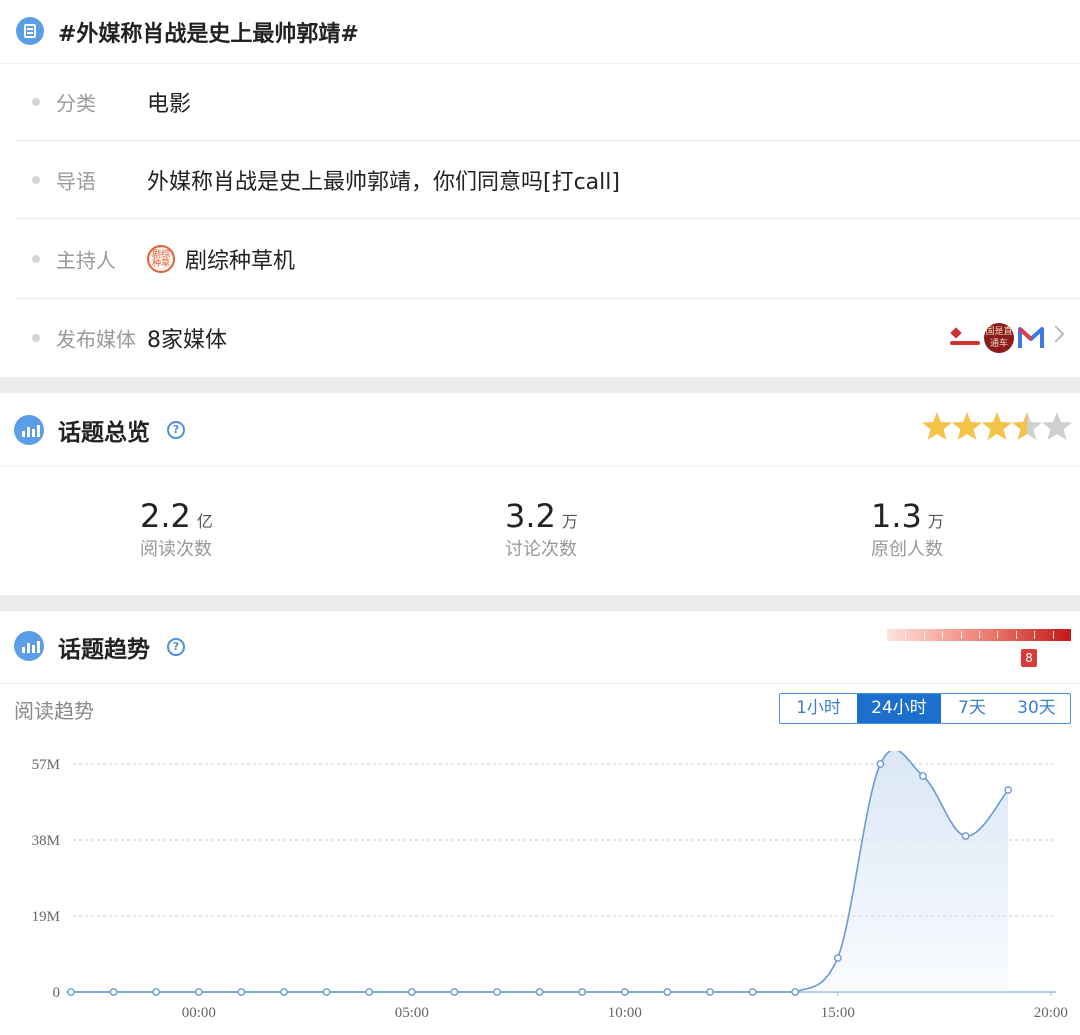 The image size is (1080, 1035). Describe the element at coordinates (1031, 337) in the screenshot. I see `media-logo-m-icon` at that location.